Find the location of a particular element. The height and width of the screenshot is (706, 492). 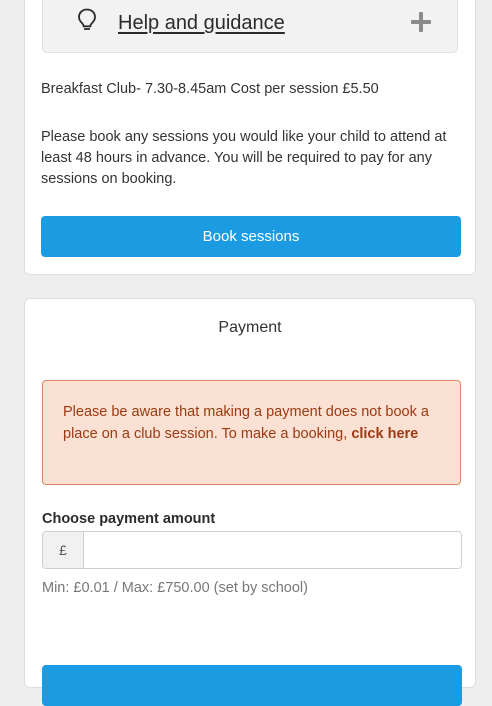

make-payment-button is located at coordinates (252, 685).